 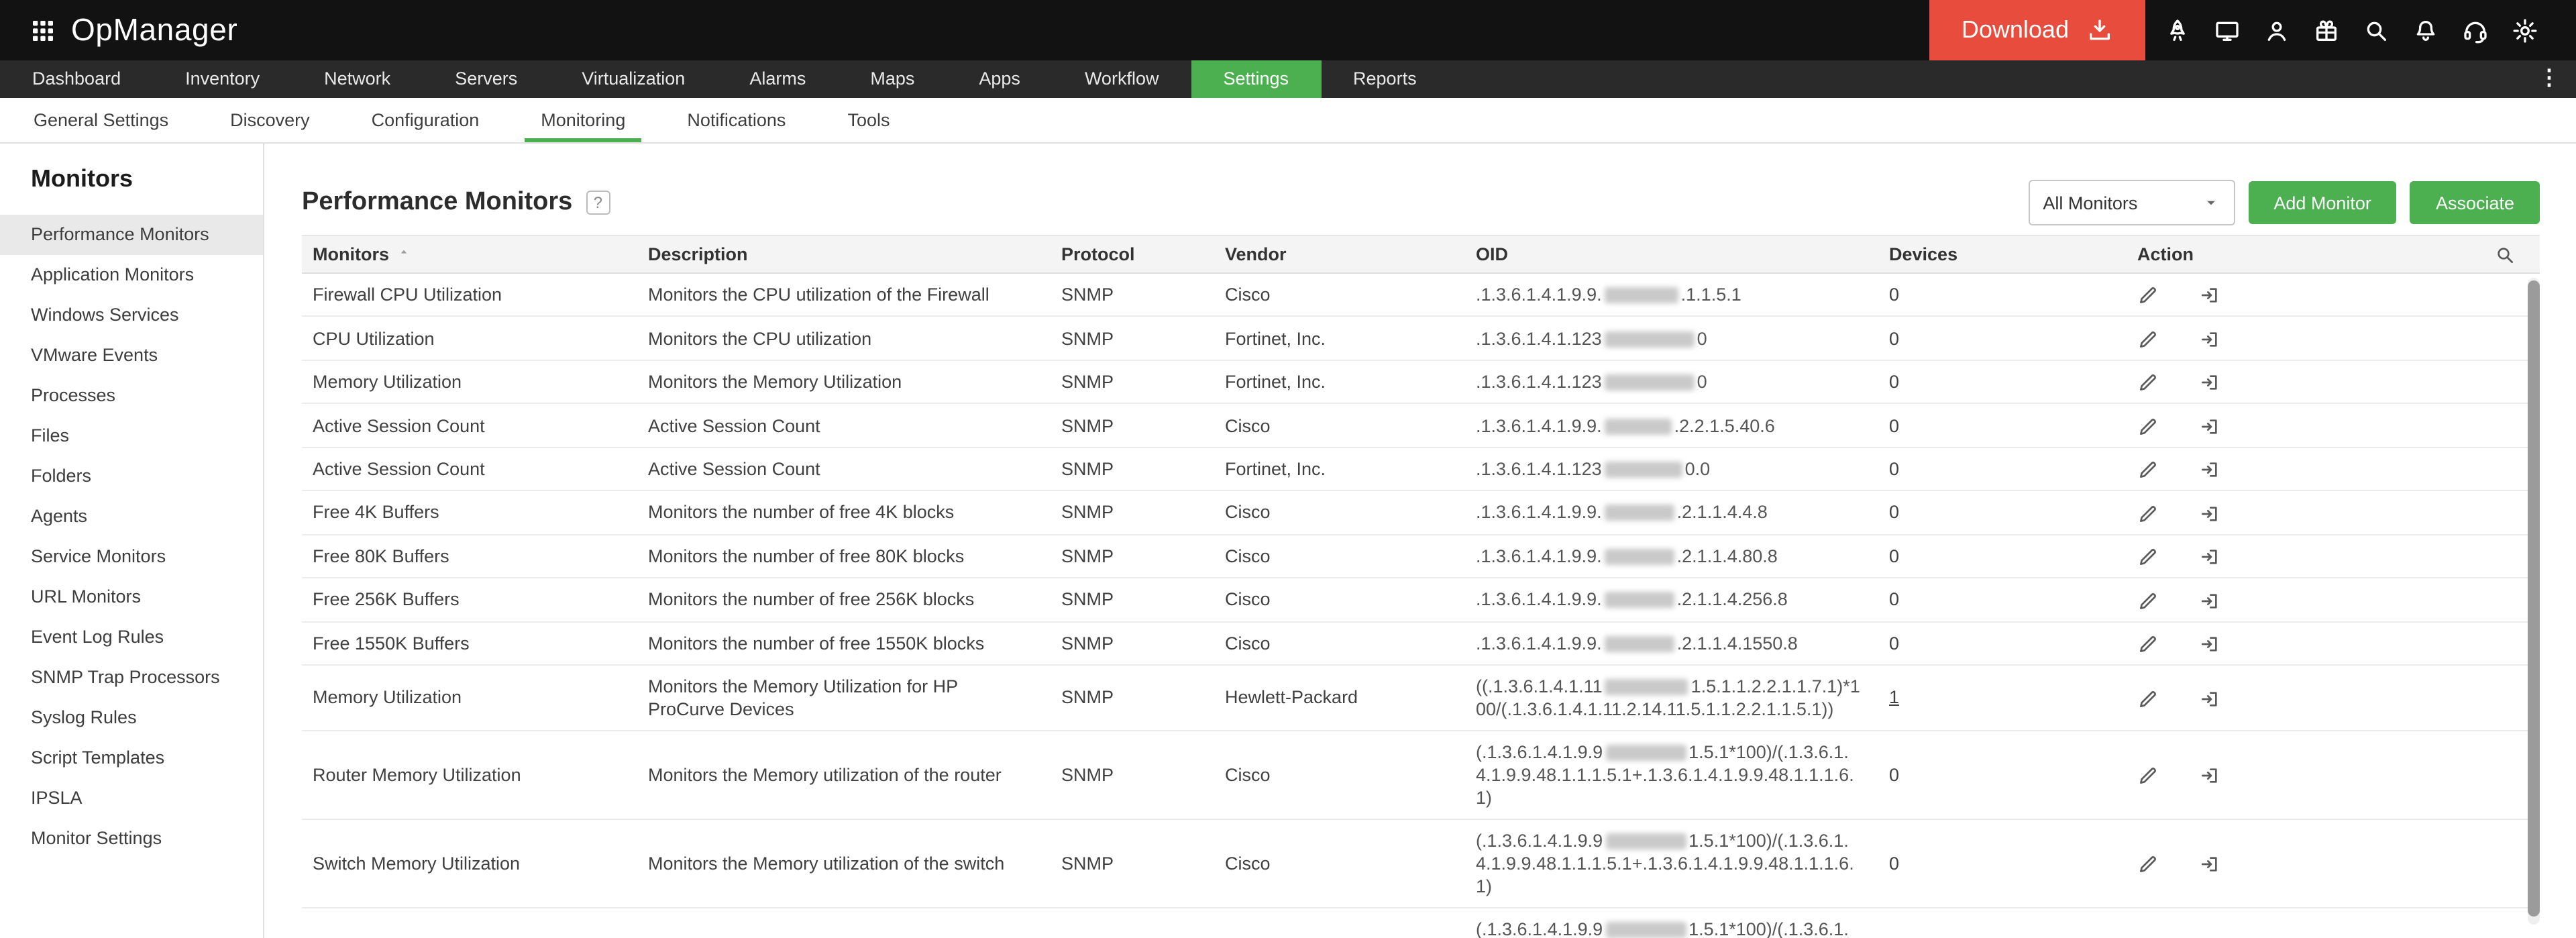 I want to click on monitor-name-cell: Cisco Memory Utilization, so click(x=468, y=922).